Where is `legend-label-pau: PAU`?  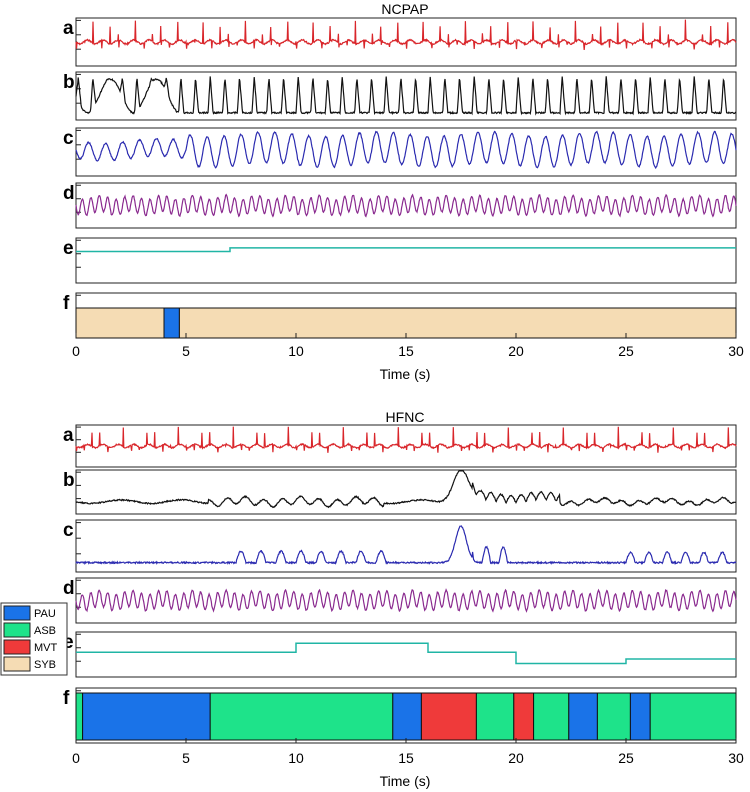
legend-label-pau: PAU is located at coordinates (45, 614).